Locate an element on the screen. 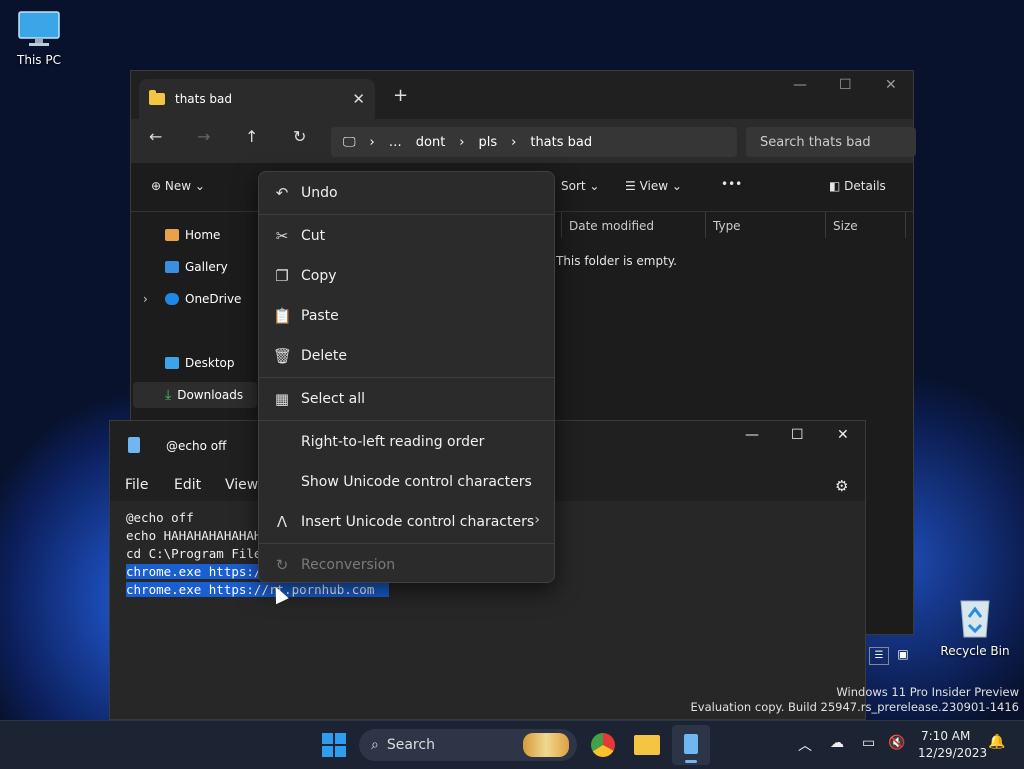  address-bar: 🖵 › … dont › pls › thats bad is located at coordinates (534, 142).